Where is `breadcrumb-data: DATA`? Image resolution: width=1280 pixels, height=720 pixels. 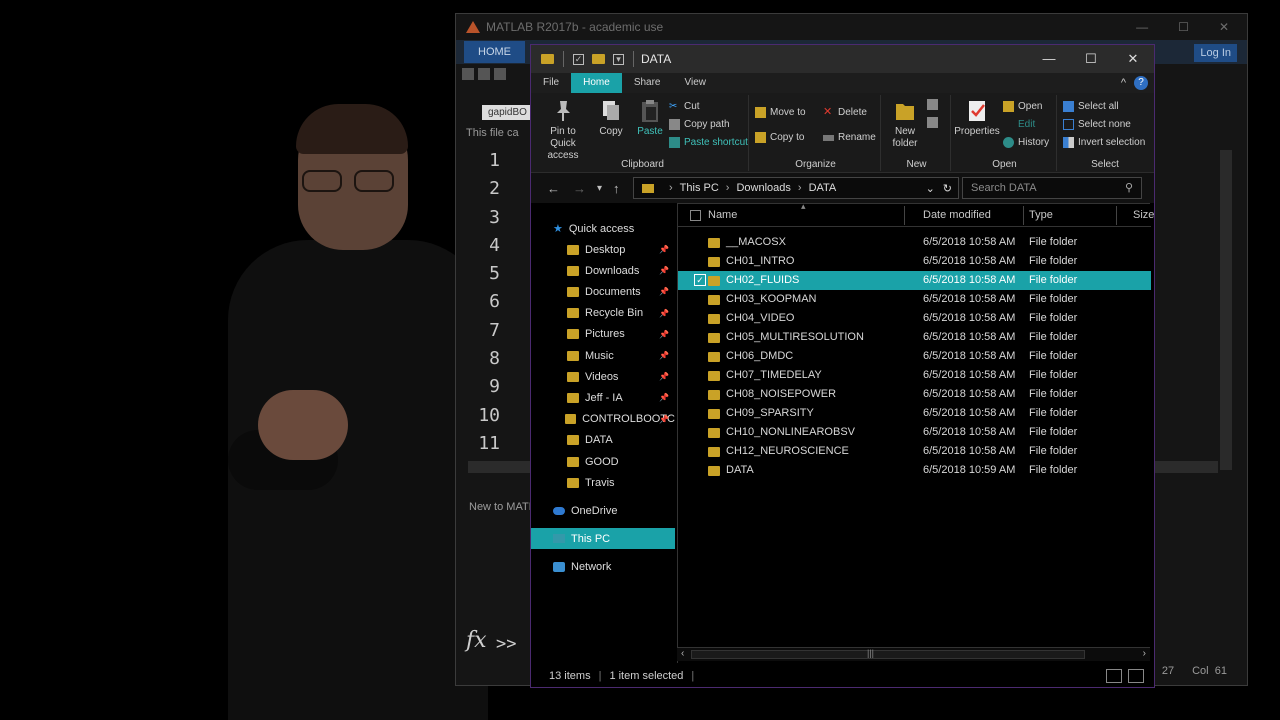
breadcrumb-data: DATA is located at coordinates (823, 188).